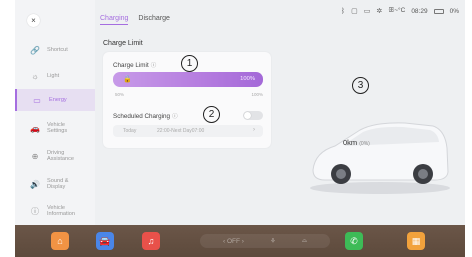 The height and width of the screenshot is (257, 472). I want to click on range-readout: 0km (0%), so click(356, 142).